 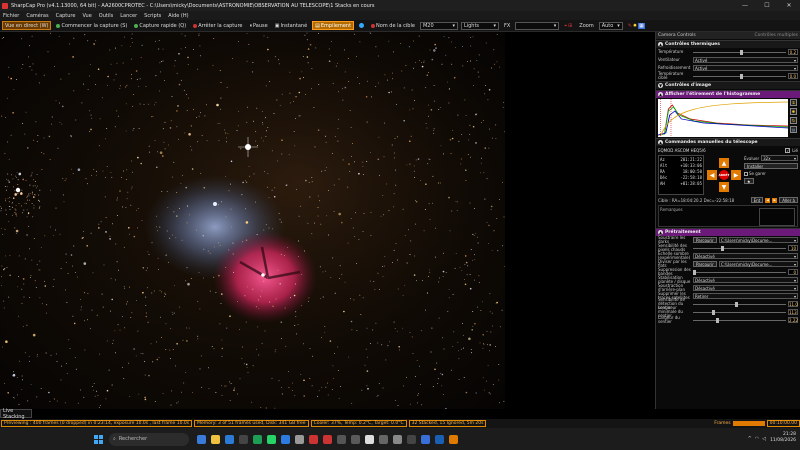 I want to click on menu-scripts: Scripts, so click(x=152, y=16).